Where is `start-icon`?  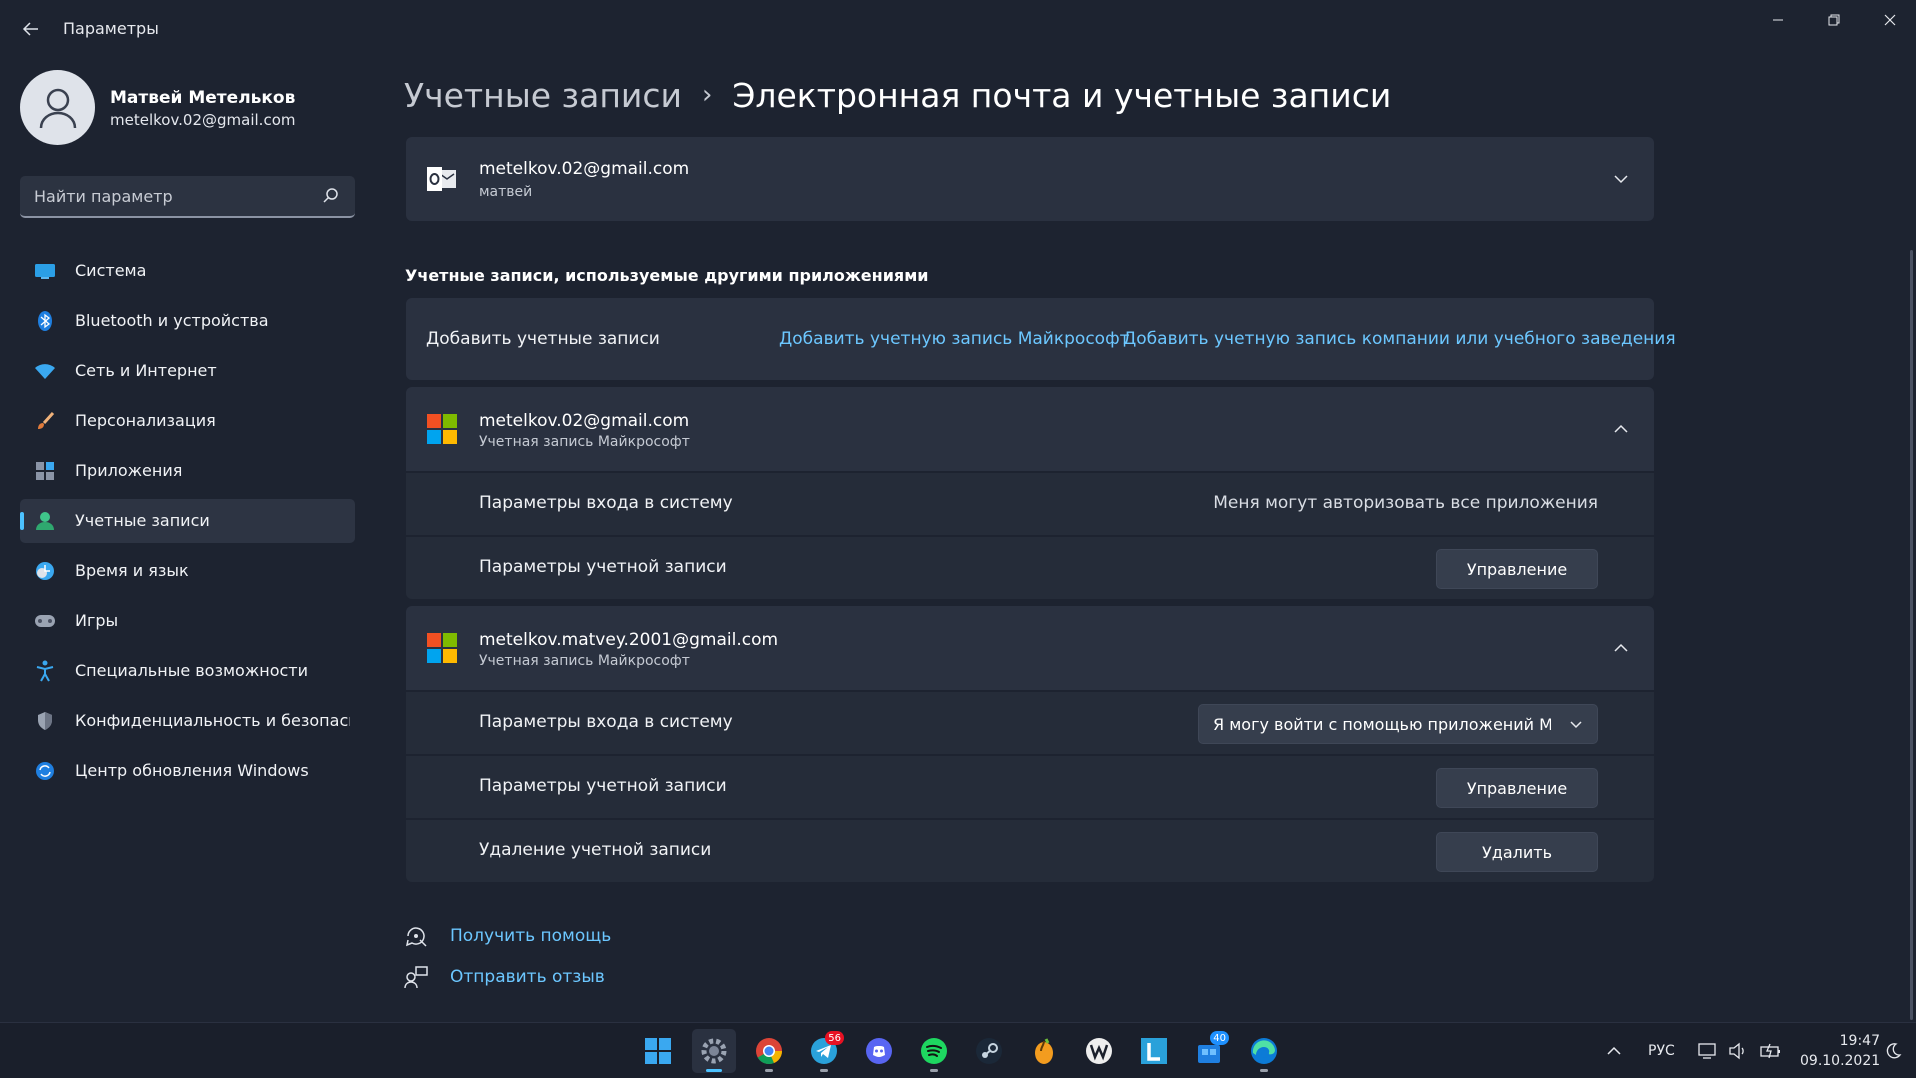
start-icon is located at coordinates (658, 1051).